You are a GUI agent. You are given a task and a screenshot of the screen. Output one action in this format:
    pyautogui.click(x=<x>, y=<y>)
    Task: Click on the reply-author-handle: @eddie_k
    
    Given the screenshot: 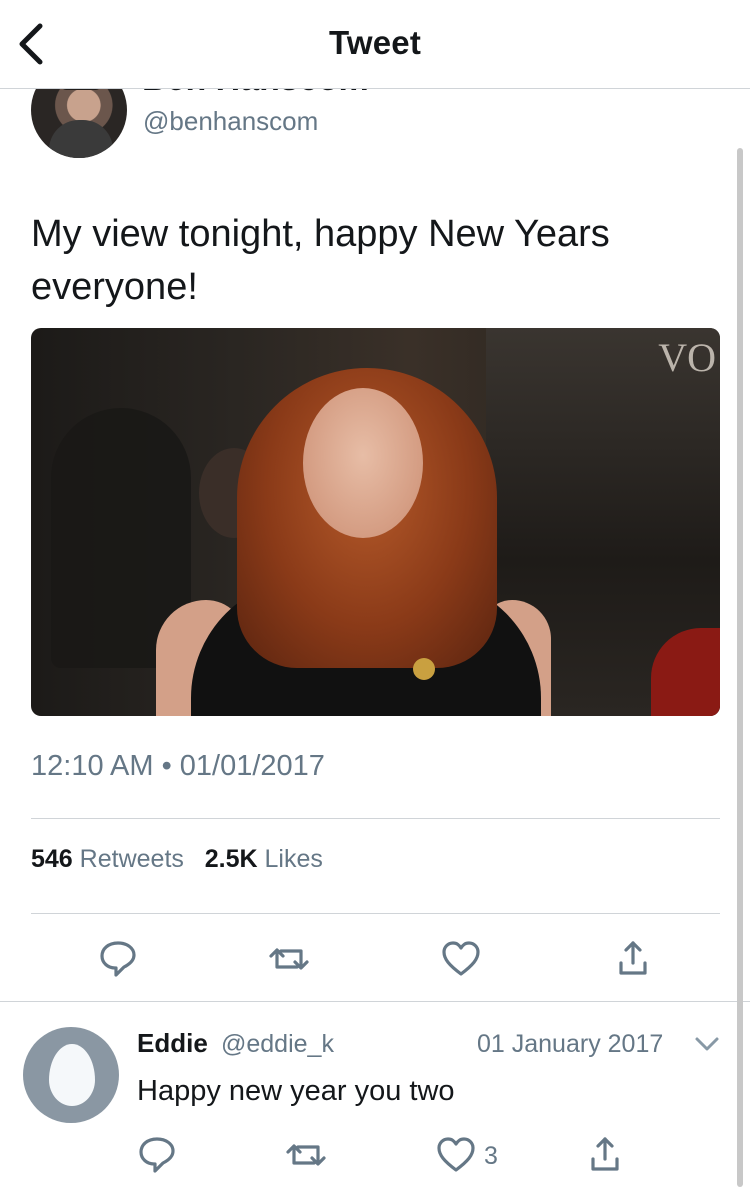 What is the action you would take?
    pyautogui.click(x=277, y=1044)
    